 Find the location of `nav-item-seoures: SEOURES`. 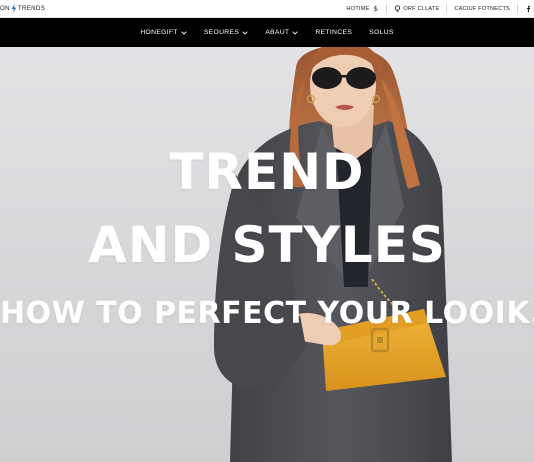

nav-item-seoures: SEOURES is located at coordinates (226, 32).